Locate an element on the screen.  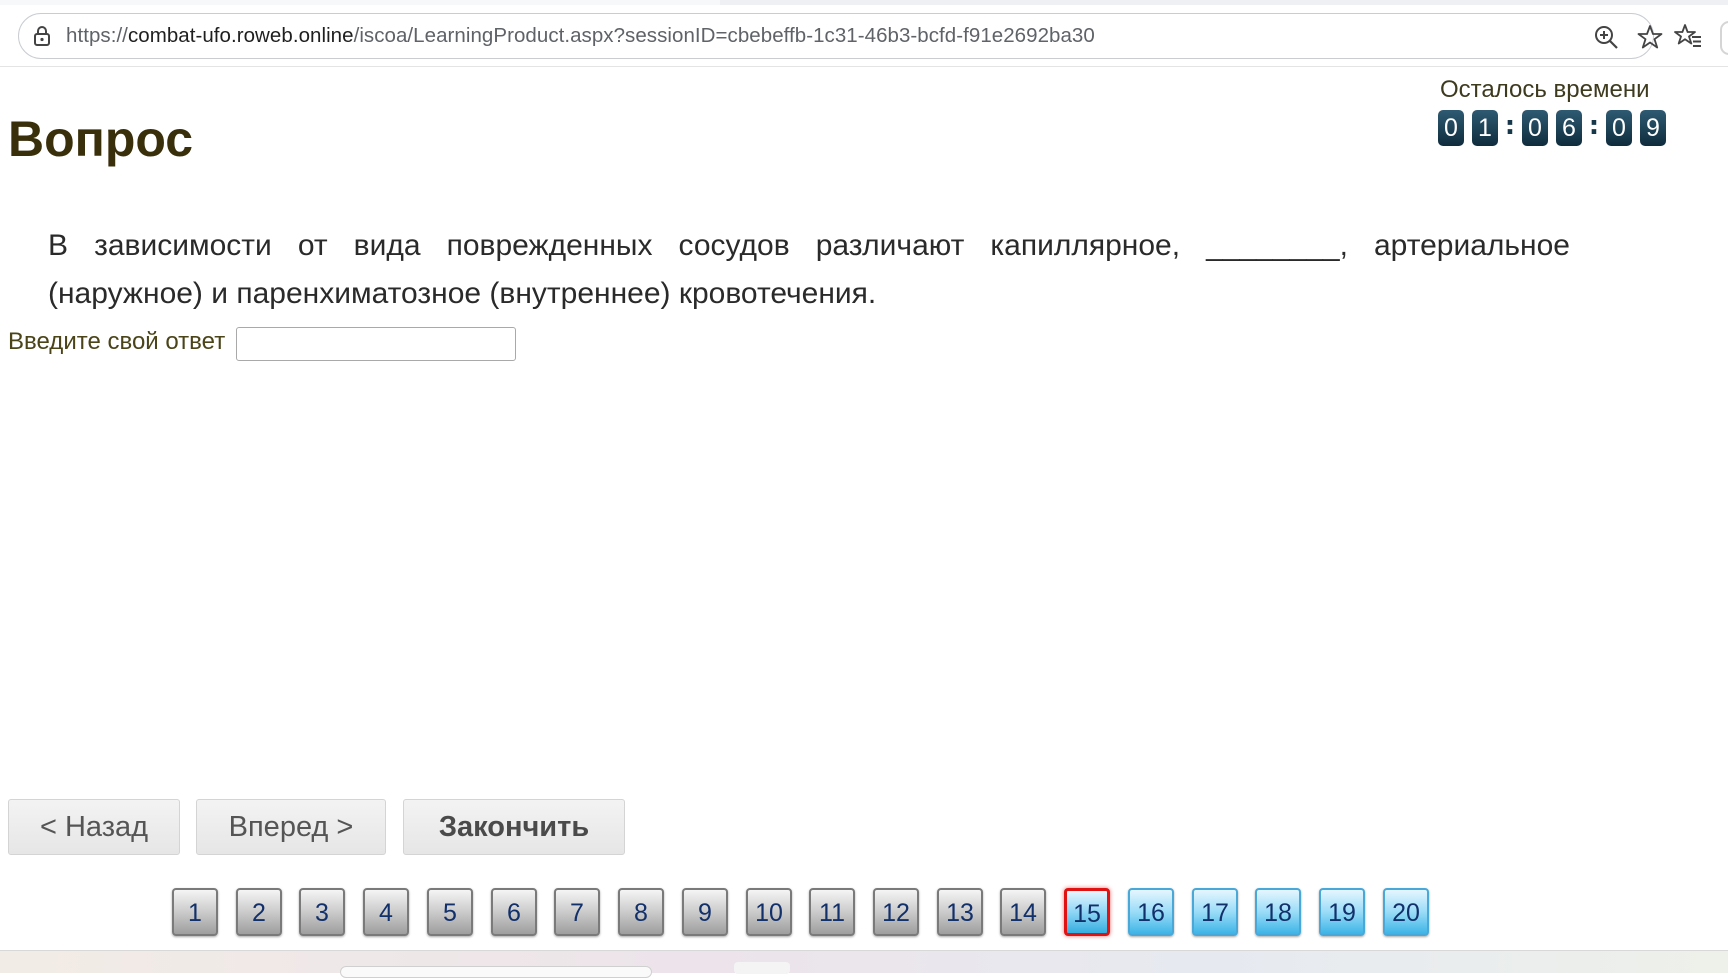
zoom-icon is located at coordinates (1606, 37).